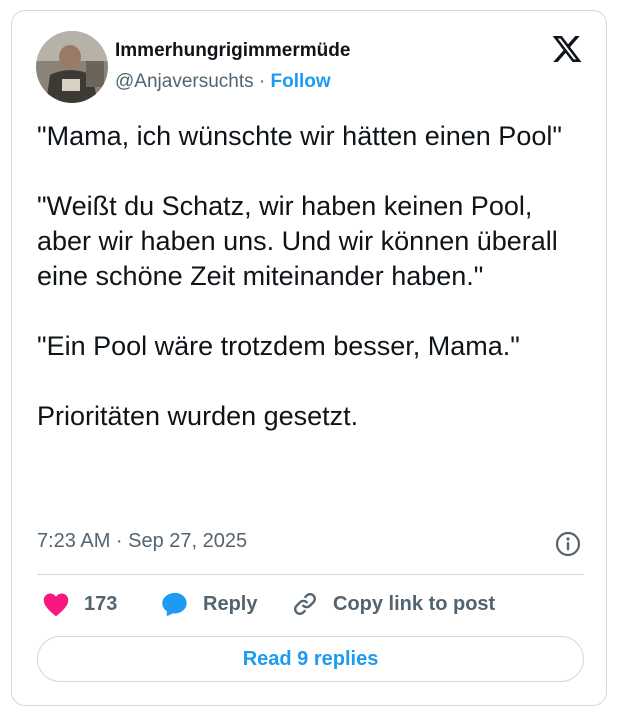 This screenshot has width=620, height=718. Describe the element at coordinates (142, 541) in the screenshot. I see `timestamp: 7:23 AM · Sep 27, 2025` at that location.